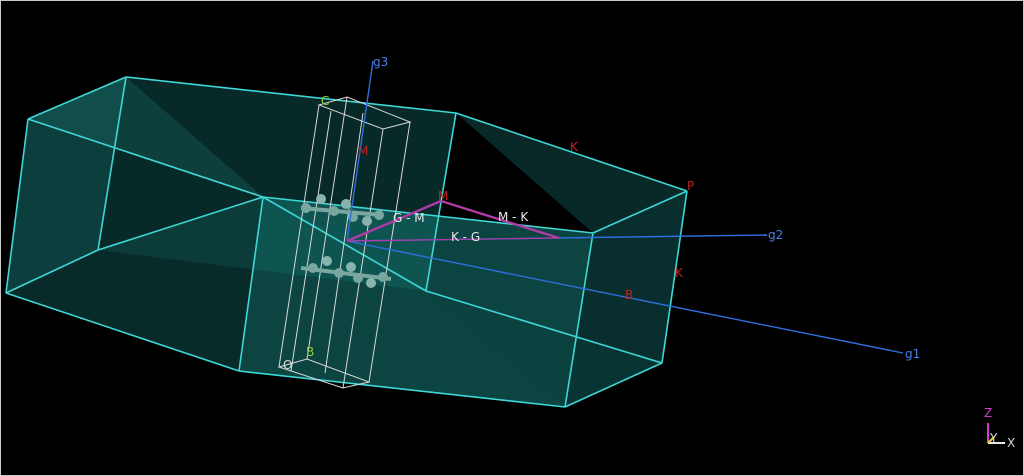 The height and width of the screenshot is (476, 1024). Describe the element at coordinates (1011, 443) in the screenshot. I see `triad-label-x: X` at that location.